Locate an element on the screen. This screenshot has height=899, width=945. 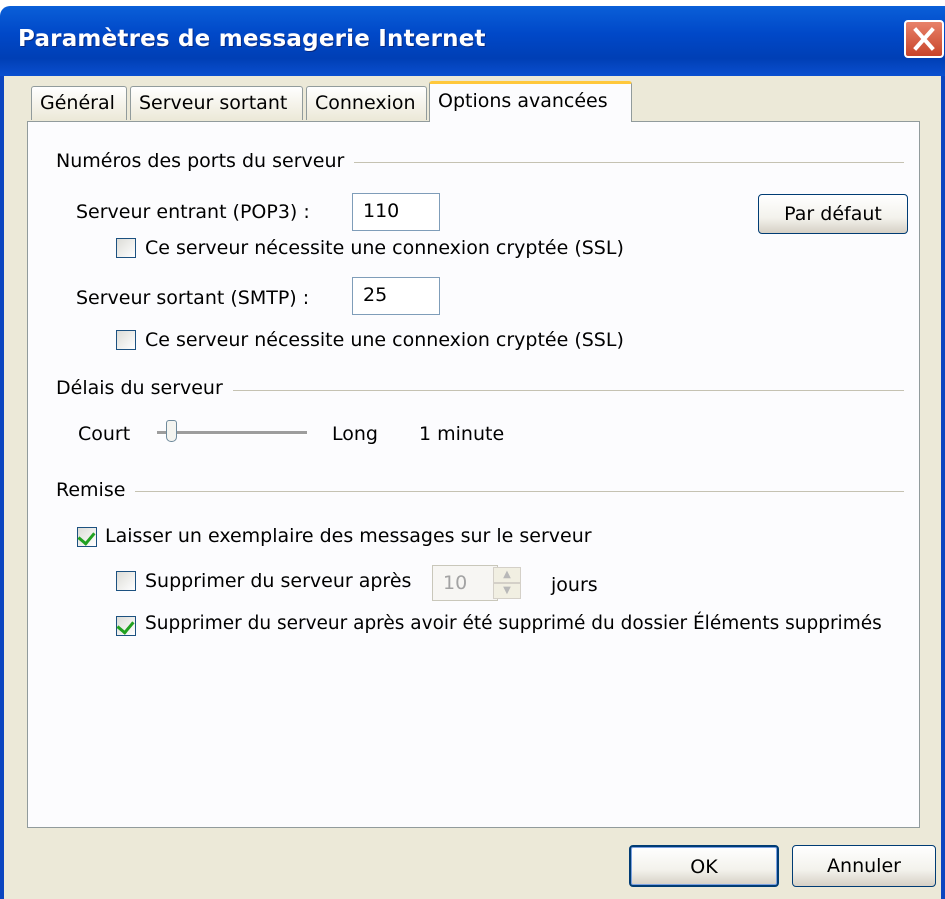
incoming-port-input: 110 is located at coordinates (396, 212).